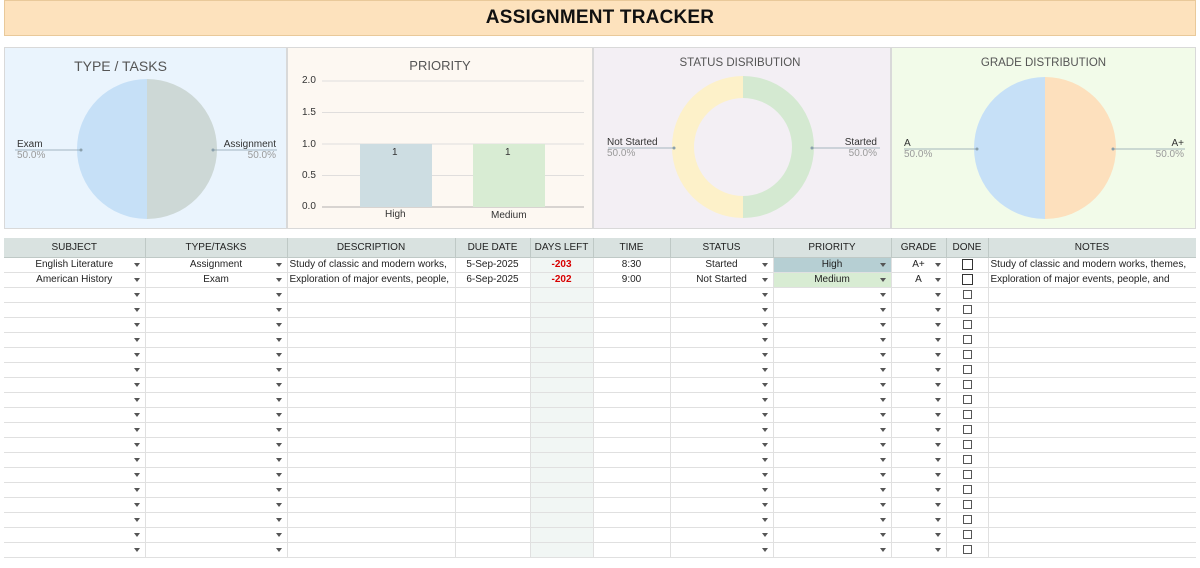  Describe the element at coordinates (1092, 280) in the screenshot. I see `notes-cell: Exploration of major events, people, and` at that location.